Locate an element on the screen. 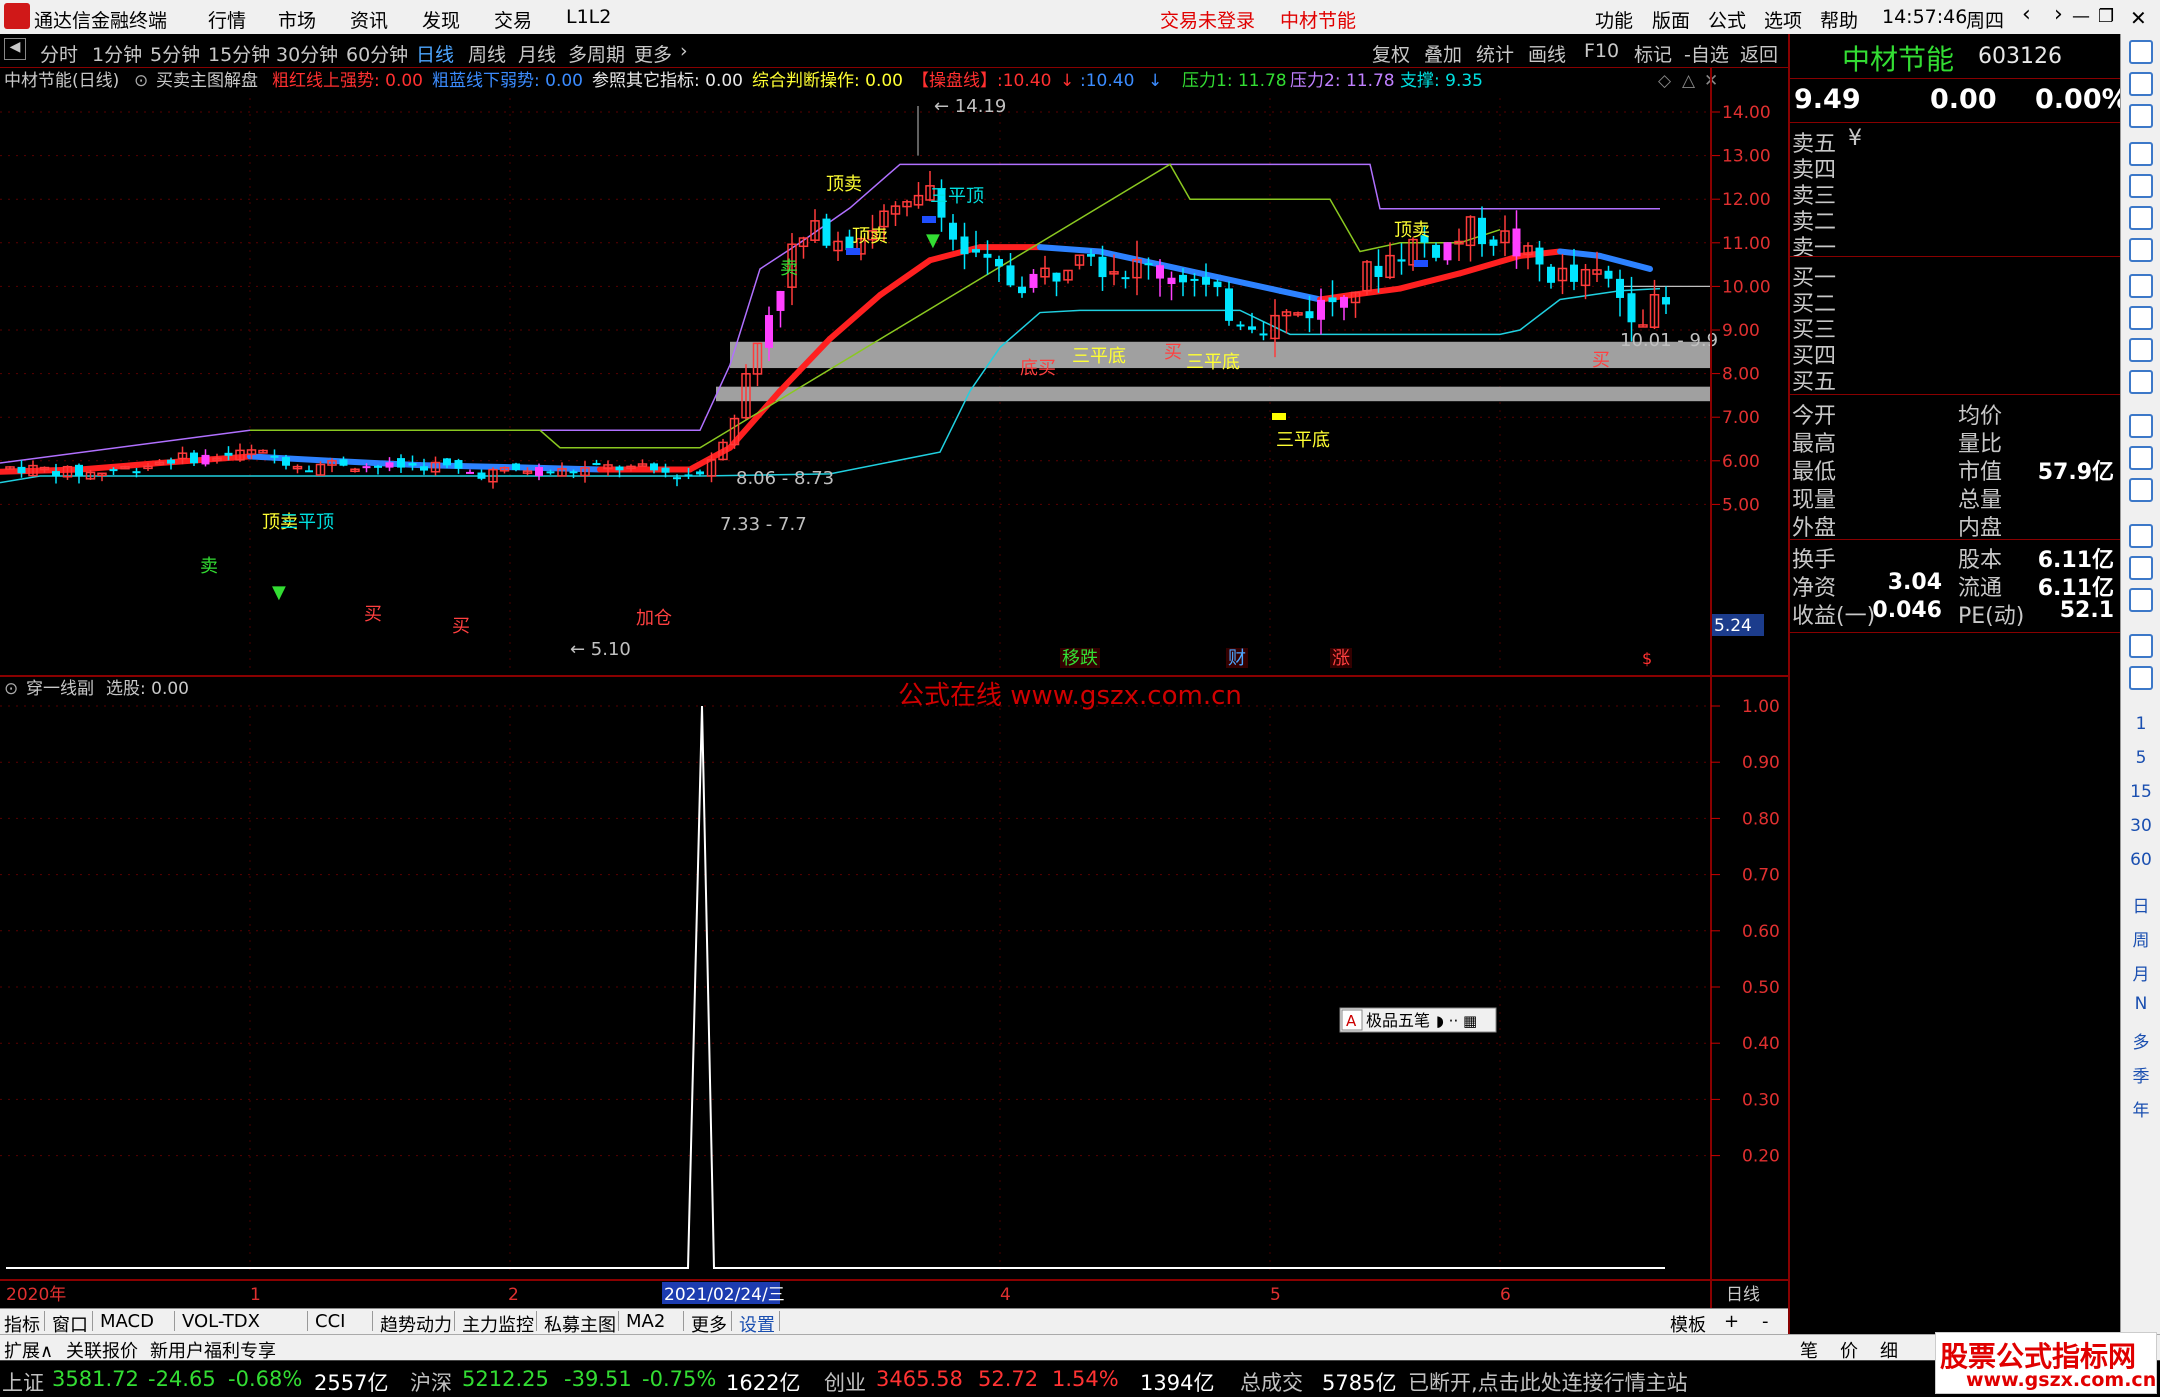 Image resolution: width=2160 pixels, height=1397 pixels. indicator-tab: CCI is located at coordinates (330, 1321).